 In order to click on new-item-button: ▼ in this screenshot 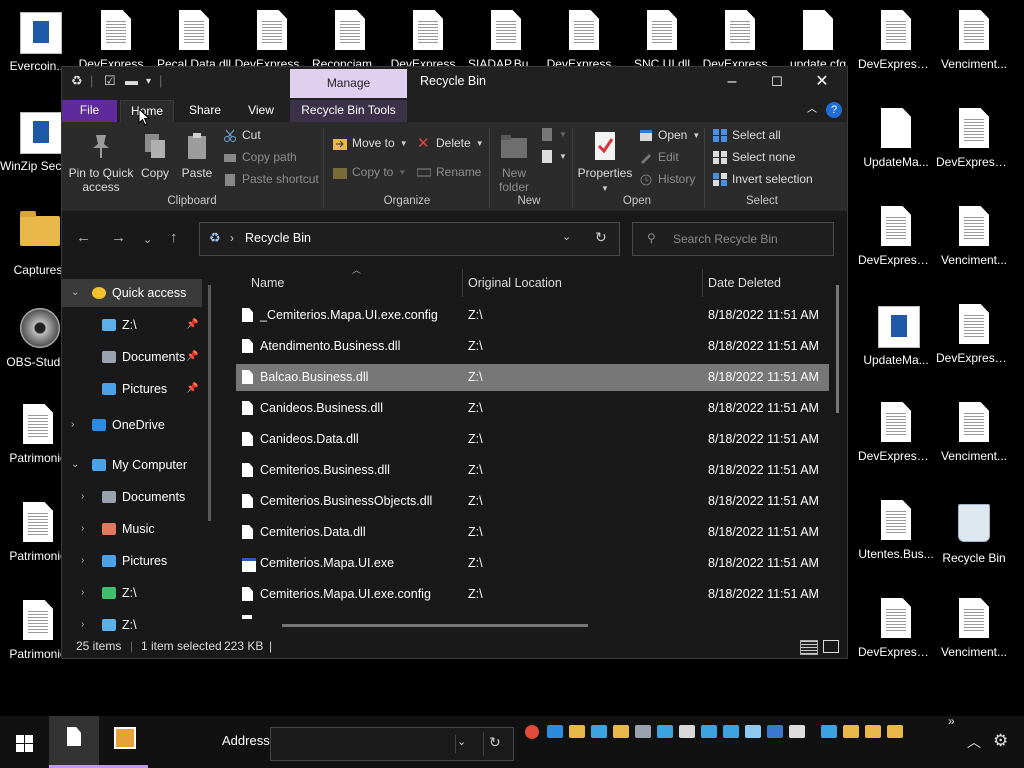, I will do `click(553, 134)`.